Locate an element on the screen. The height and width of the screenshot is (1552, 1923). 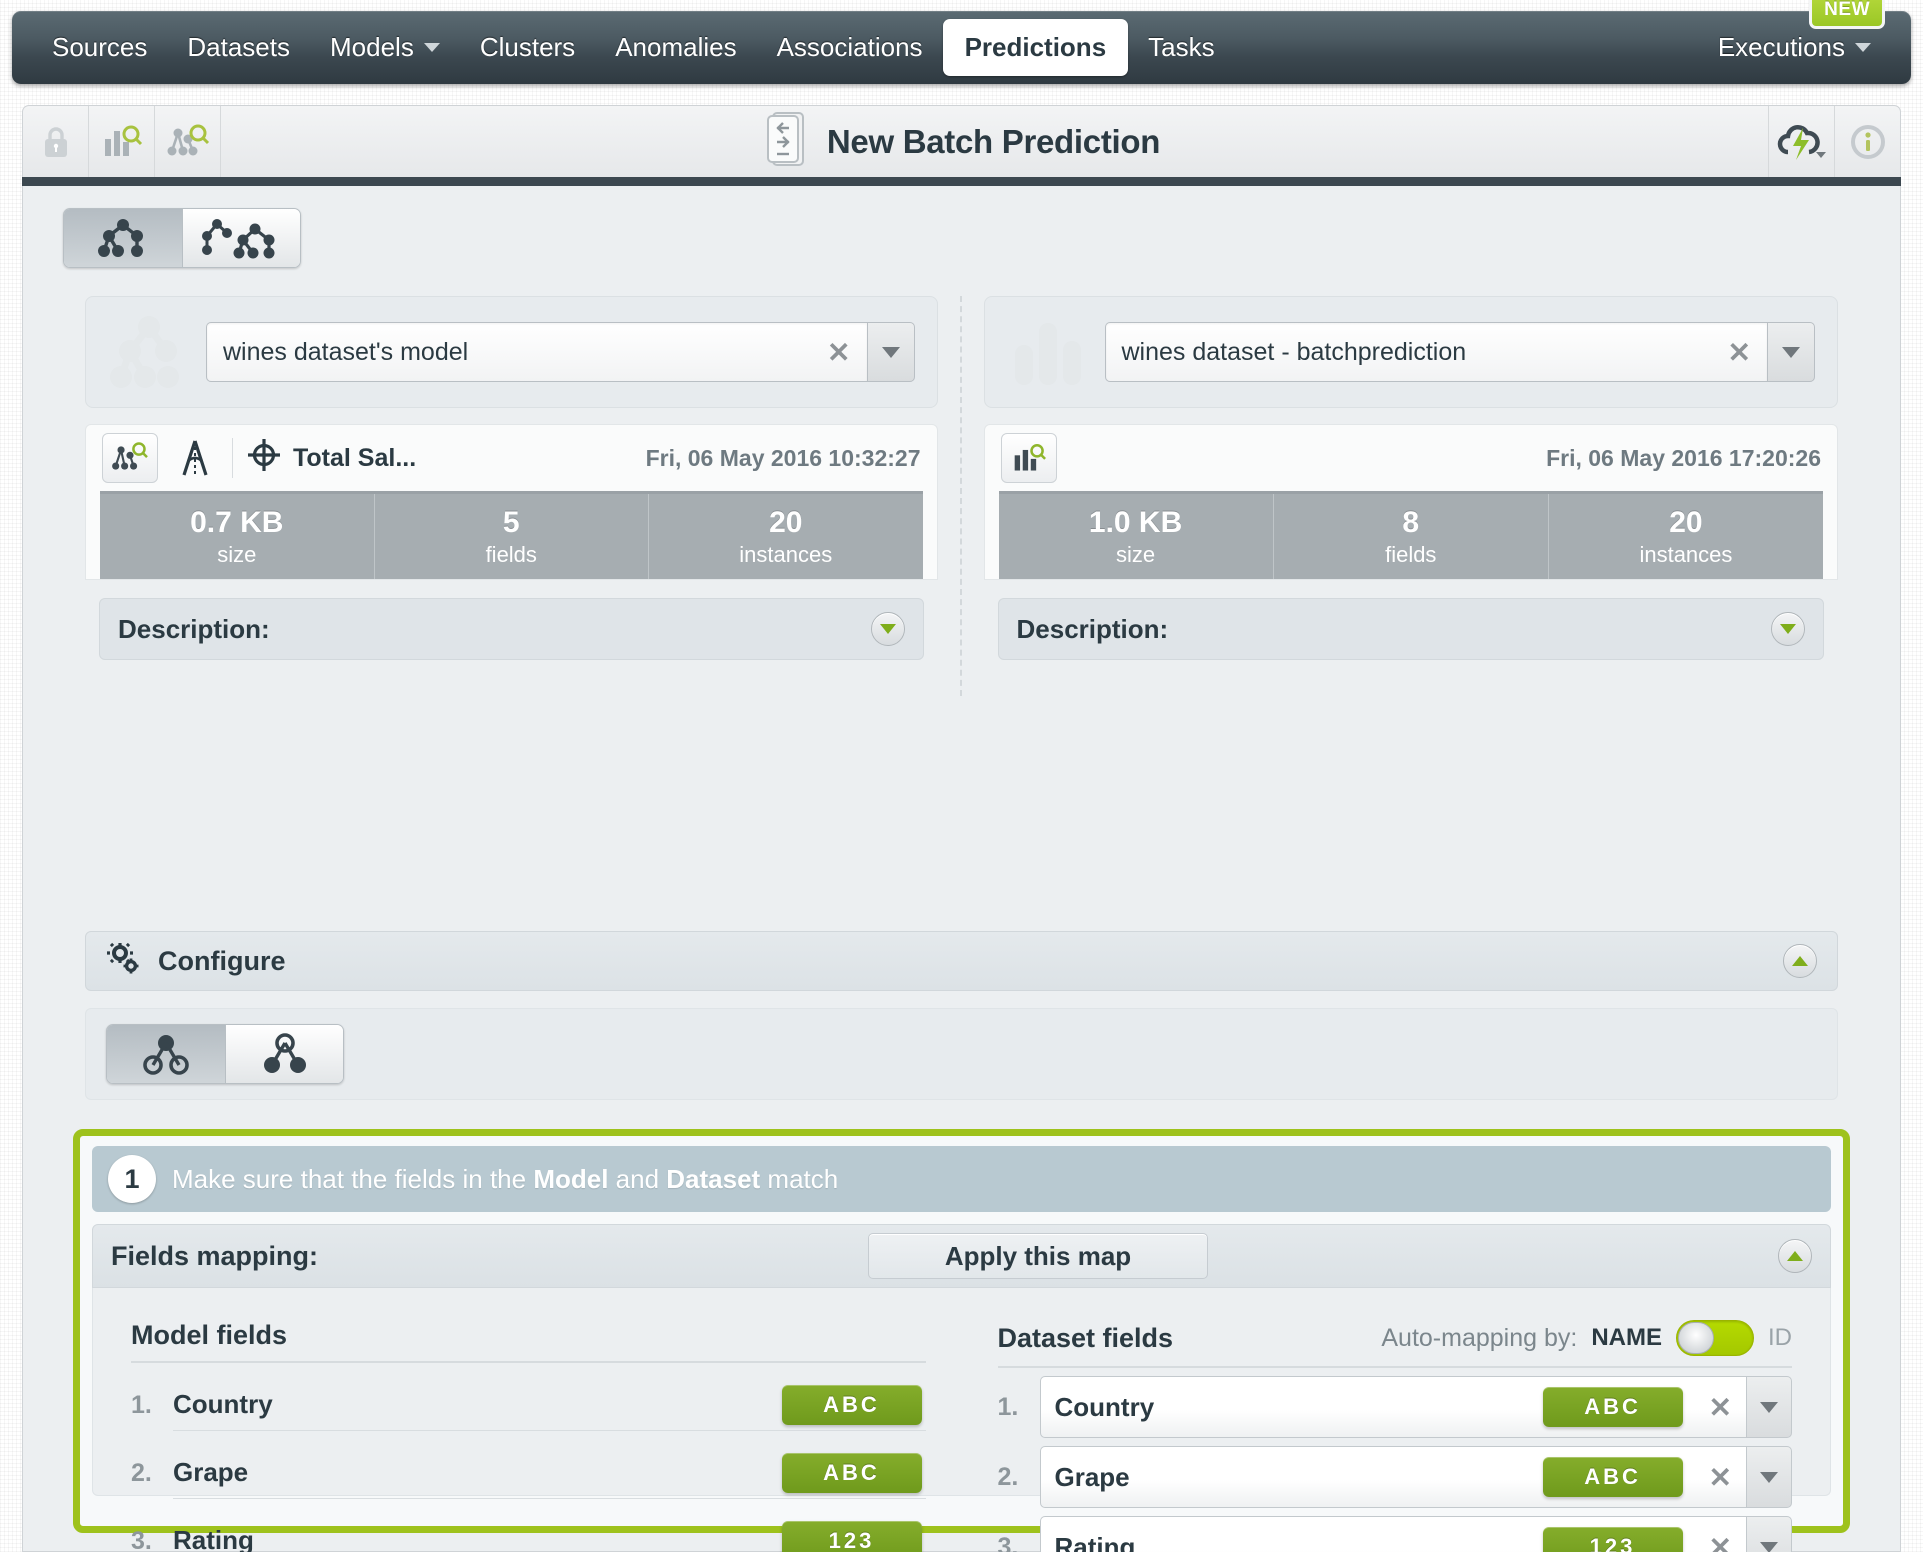
configure-toggle-single-tree is located at coordinates (166, 1054).